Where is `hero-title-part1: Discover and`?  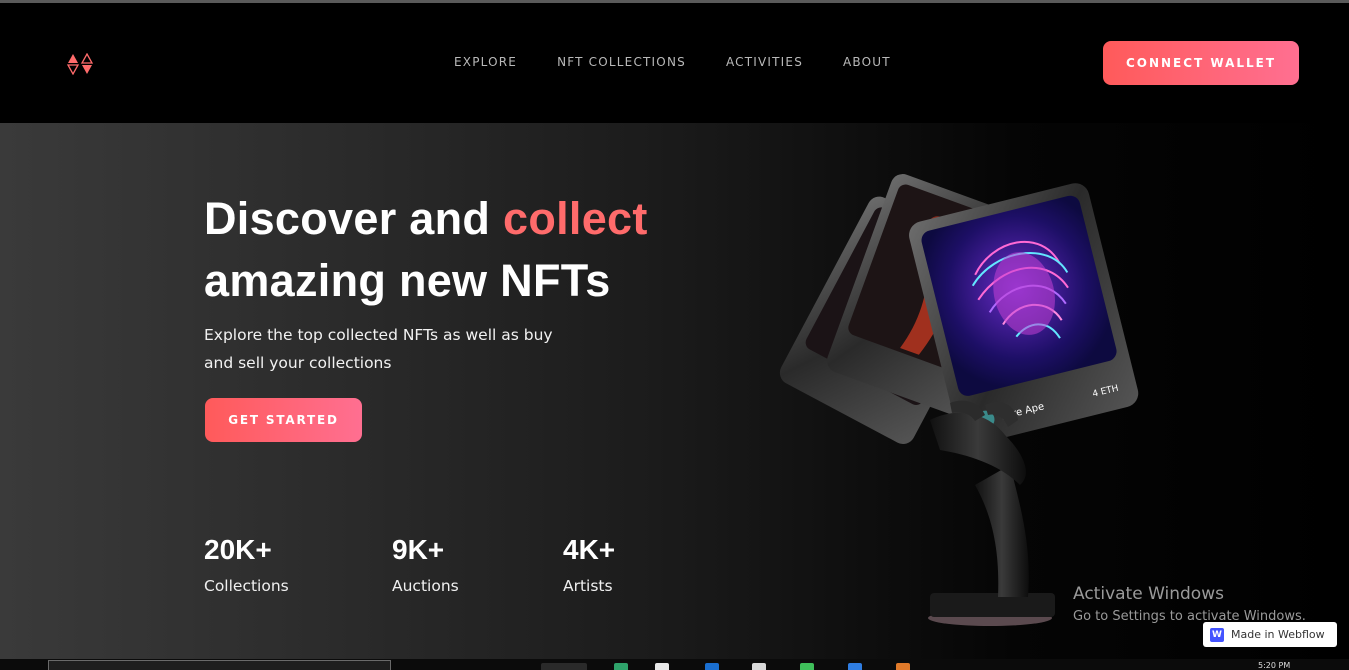 hero-title-part1: Discover and is located at coordinates (354, 218).